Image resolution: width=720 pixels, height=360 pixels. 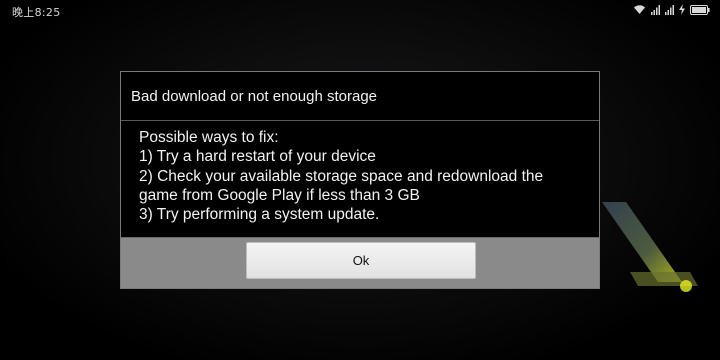 I want to click on status-time: 晚上8:25, so click(x=36, y=12).